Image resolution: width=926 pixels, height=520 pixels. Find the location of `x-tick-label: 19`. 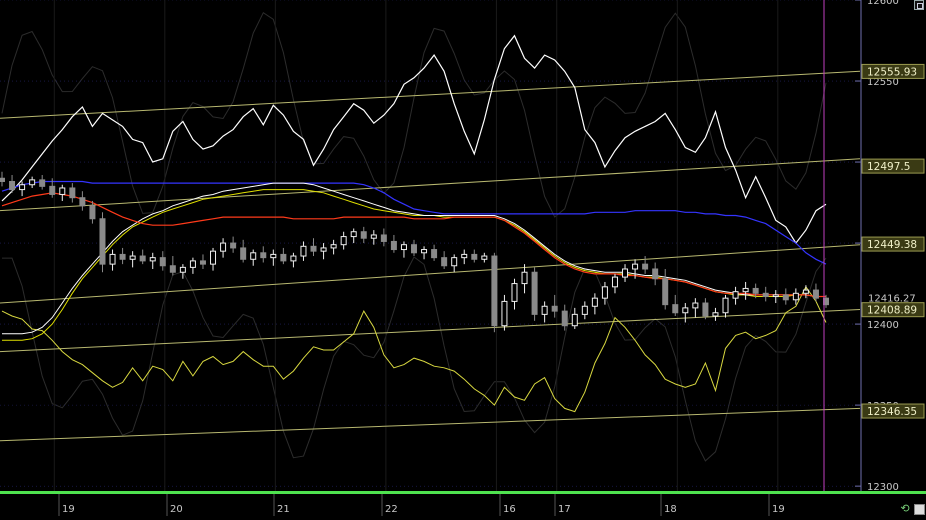

x-tick-label: 19 is located at coordinates (68, 509).